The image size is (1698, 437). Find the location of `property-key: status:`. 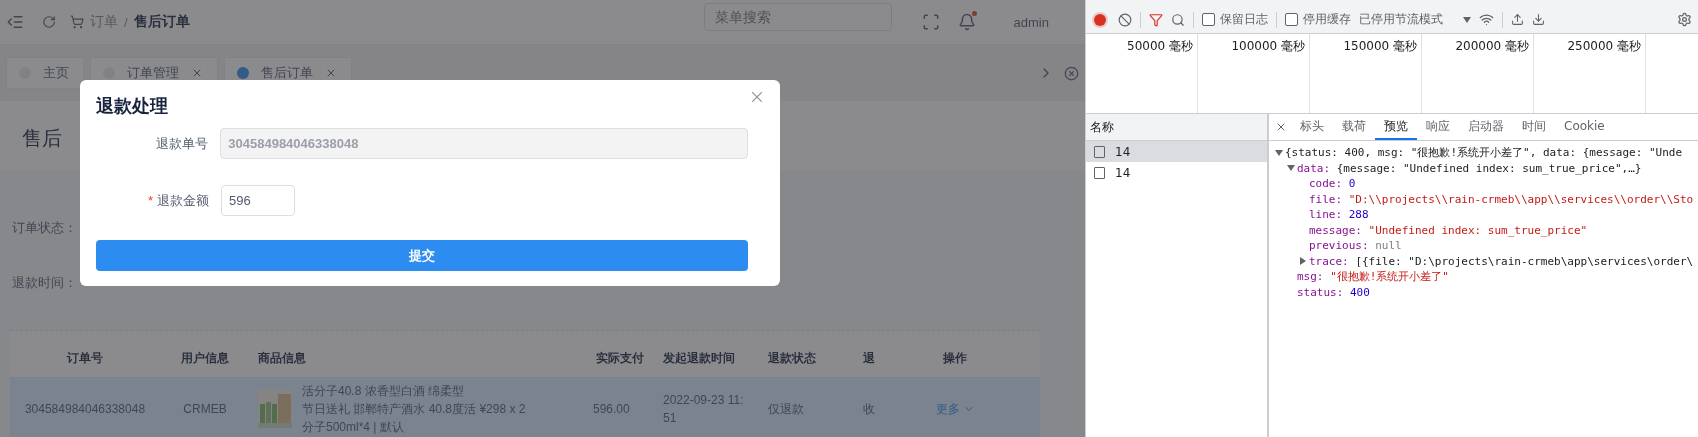

property-key: status: is located at coordinates (1320, 292).